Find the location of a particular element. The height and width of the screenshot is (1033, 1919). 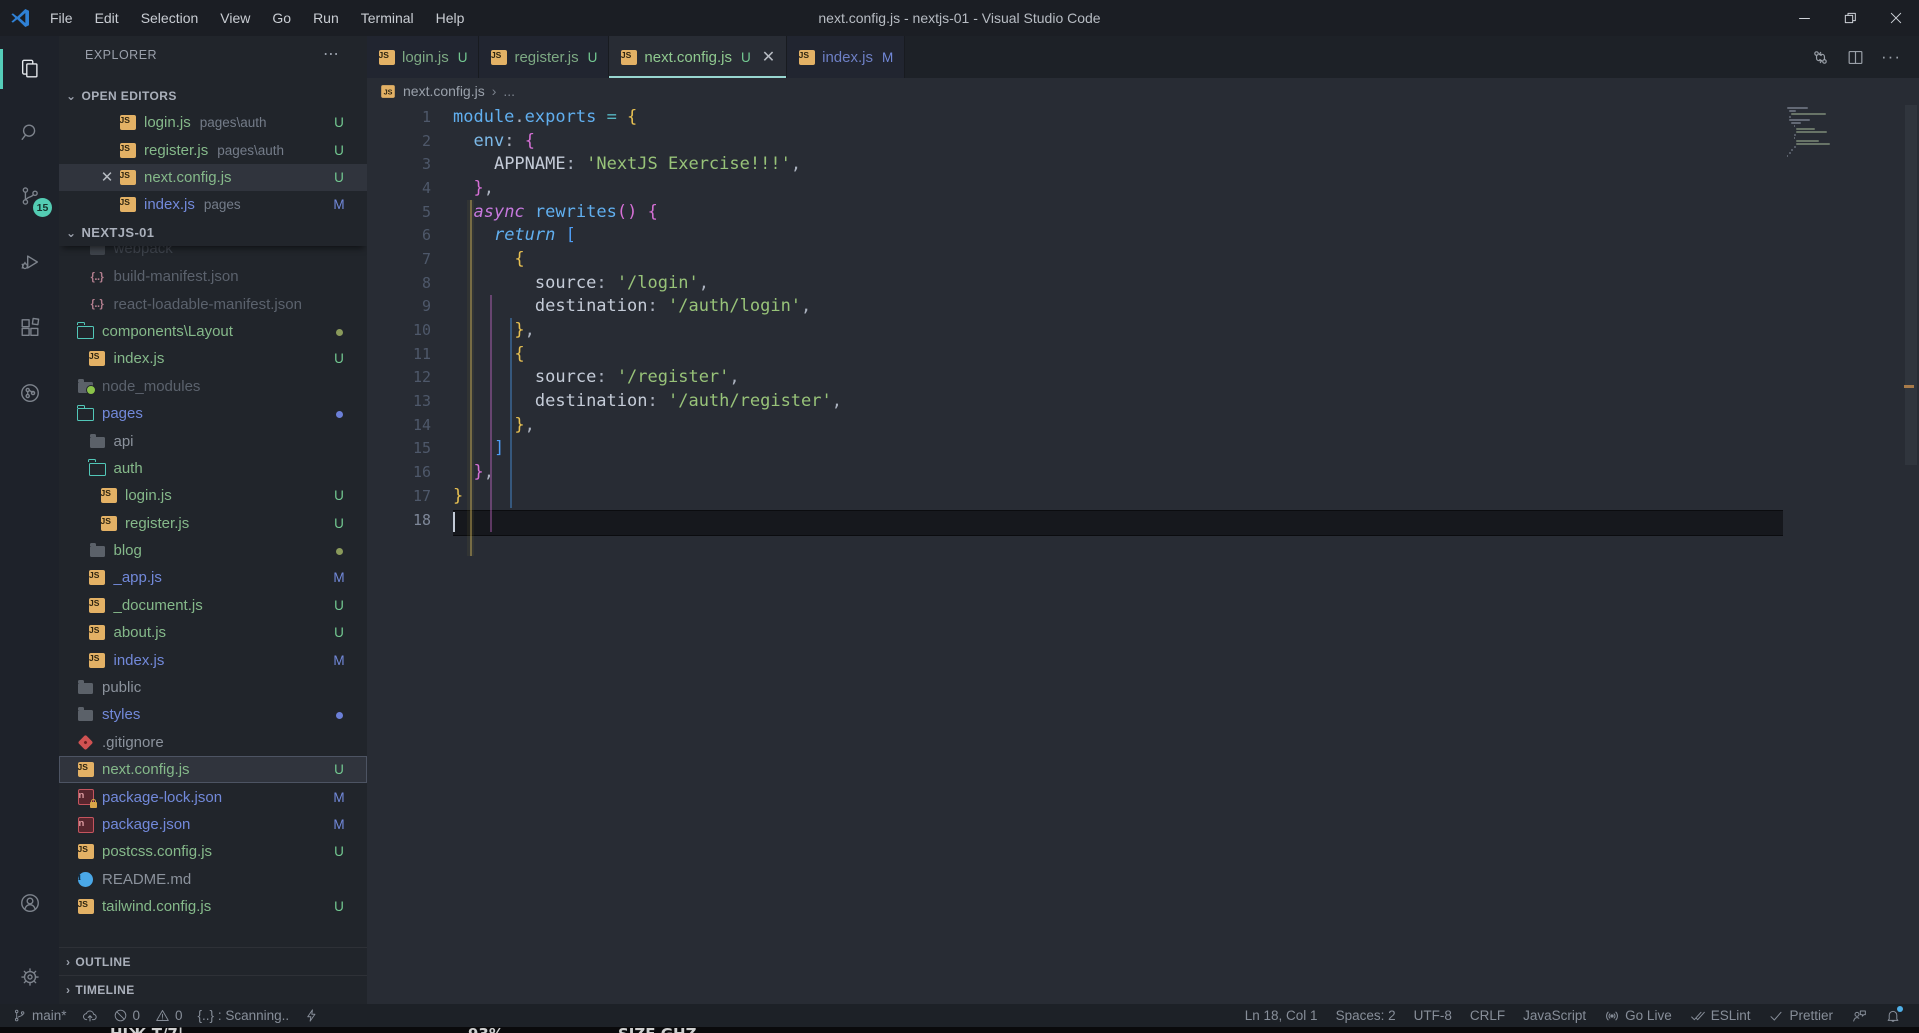

status-notifications is located at coordinates (1894, 1014).